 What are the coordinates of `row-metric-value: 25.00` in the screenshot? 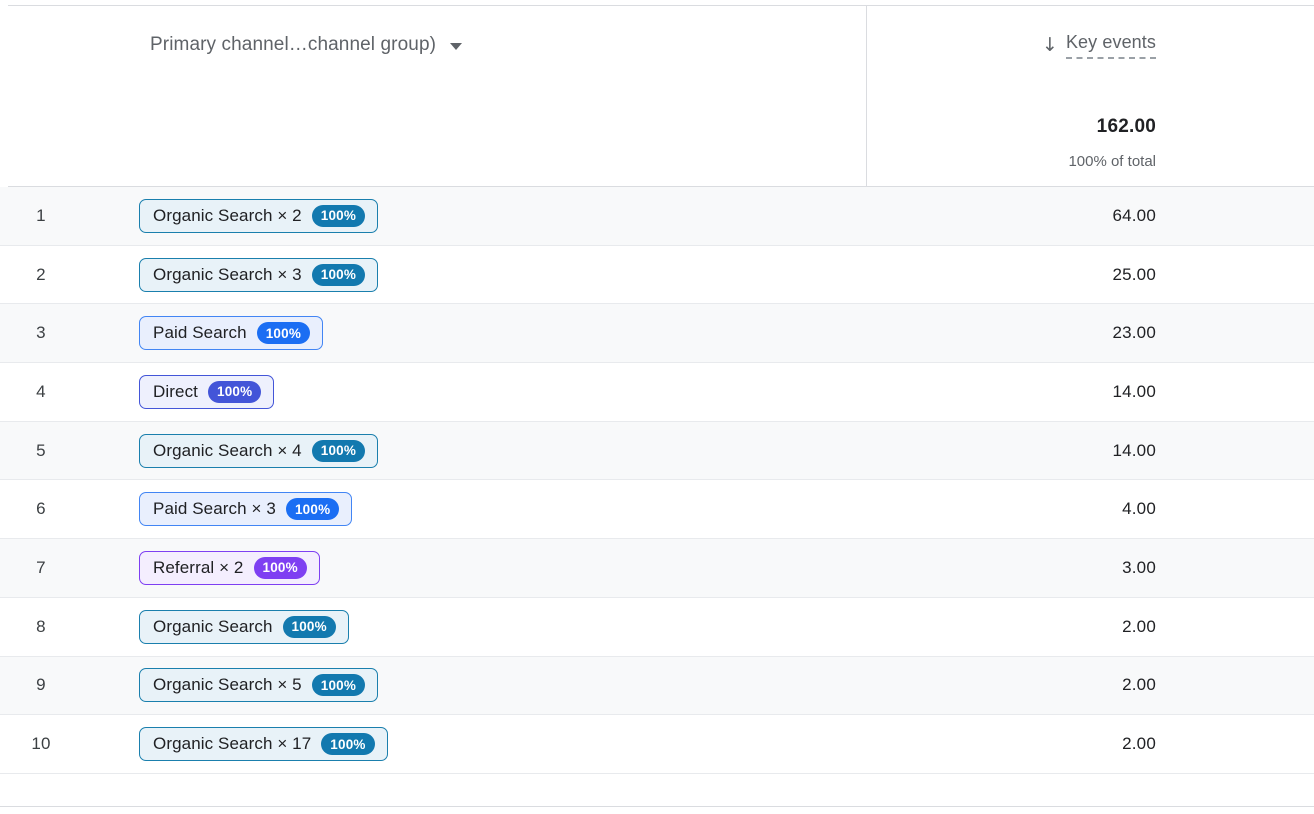 It's located at (1134, 274).